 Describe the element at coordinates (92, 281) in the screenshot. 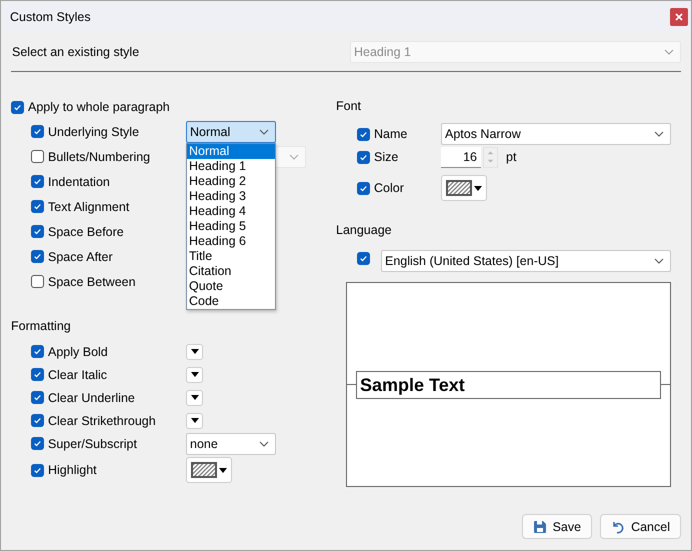

I see `checkbox-label: Space Between` at that location.